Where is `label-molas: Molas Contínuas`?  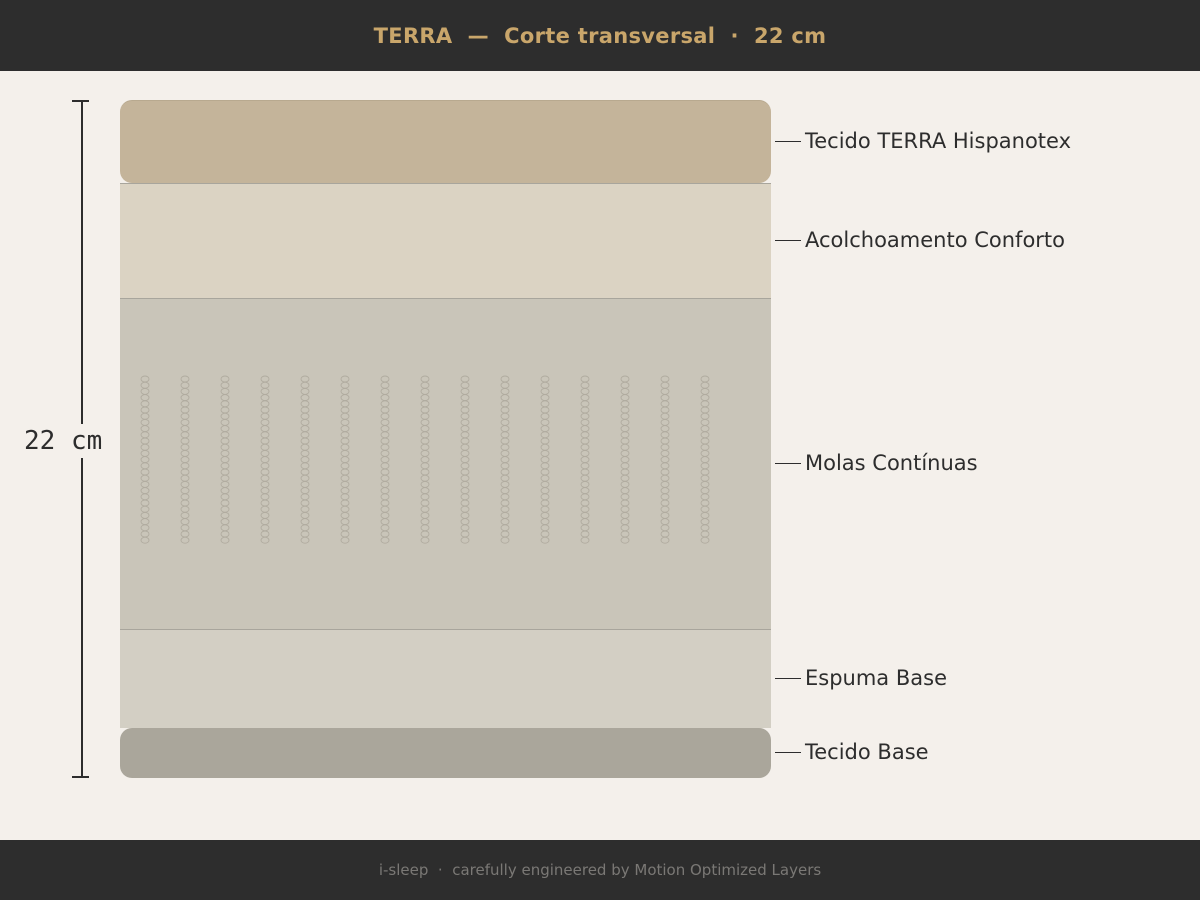
label-molas: Molas Contínuas is located at coordinates (891, 463).